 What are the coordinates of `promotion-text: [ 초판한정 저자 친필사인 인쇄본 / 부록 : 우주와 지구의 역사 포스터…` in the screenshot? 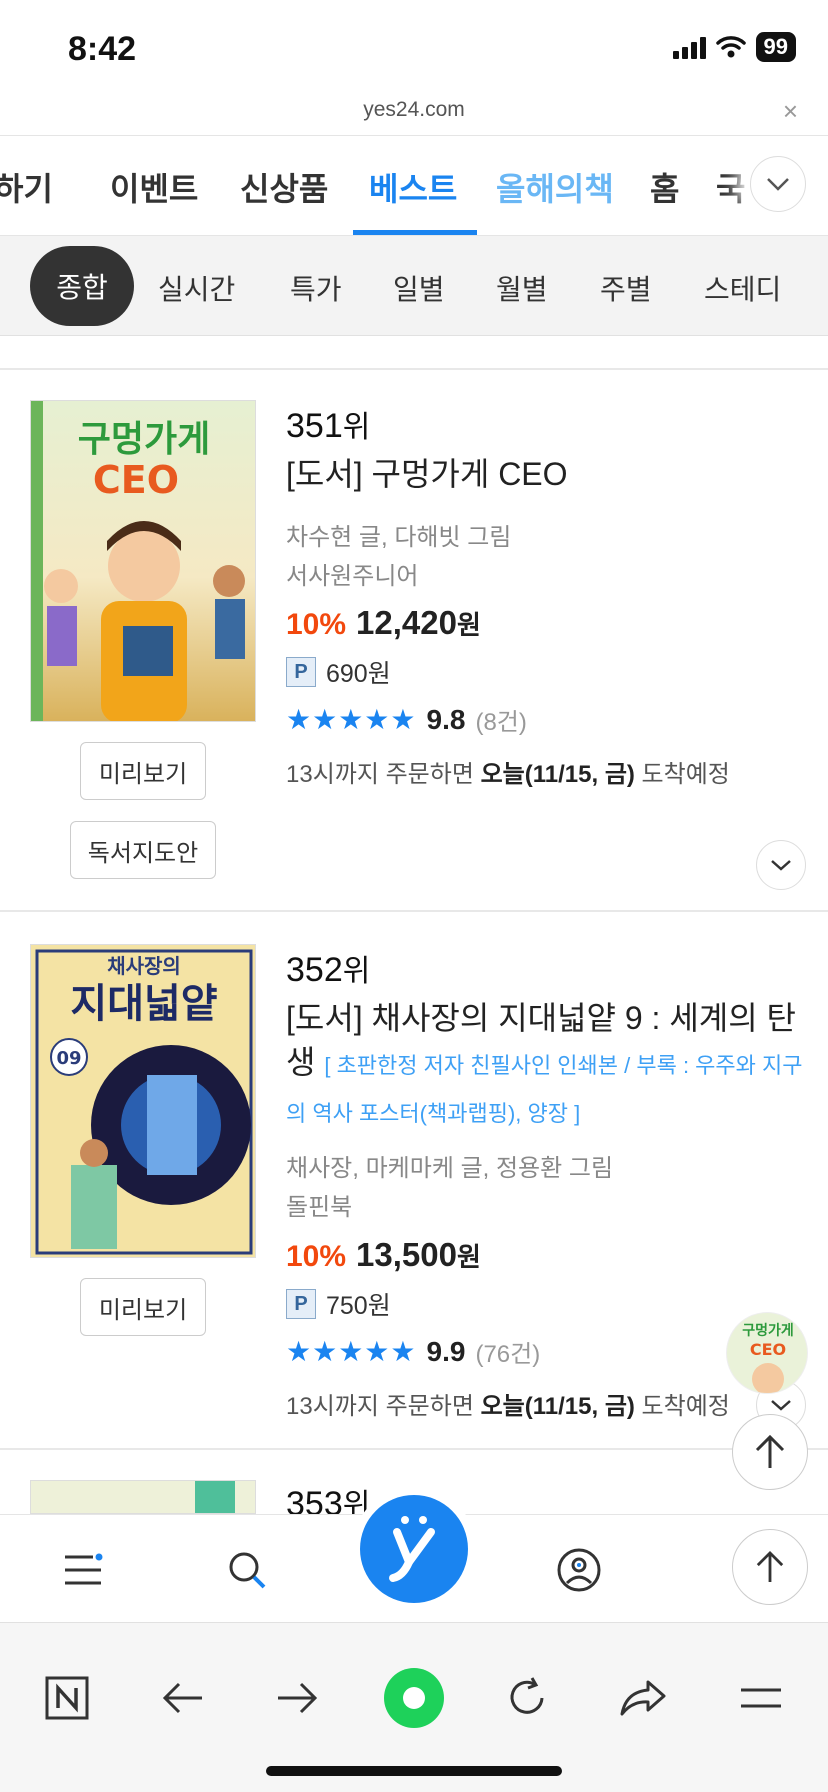 It's located at (544, 1089).